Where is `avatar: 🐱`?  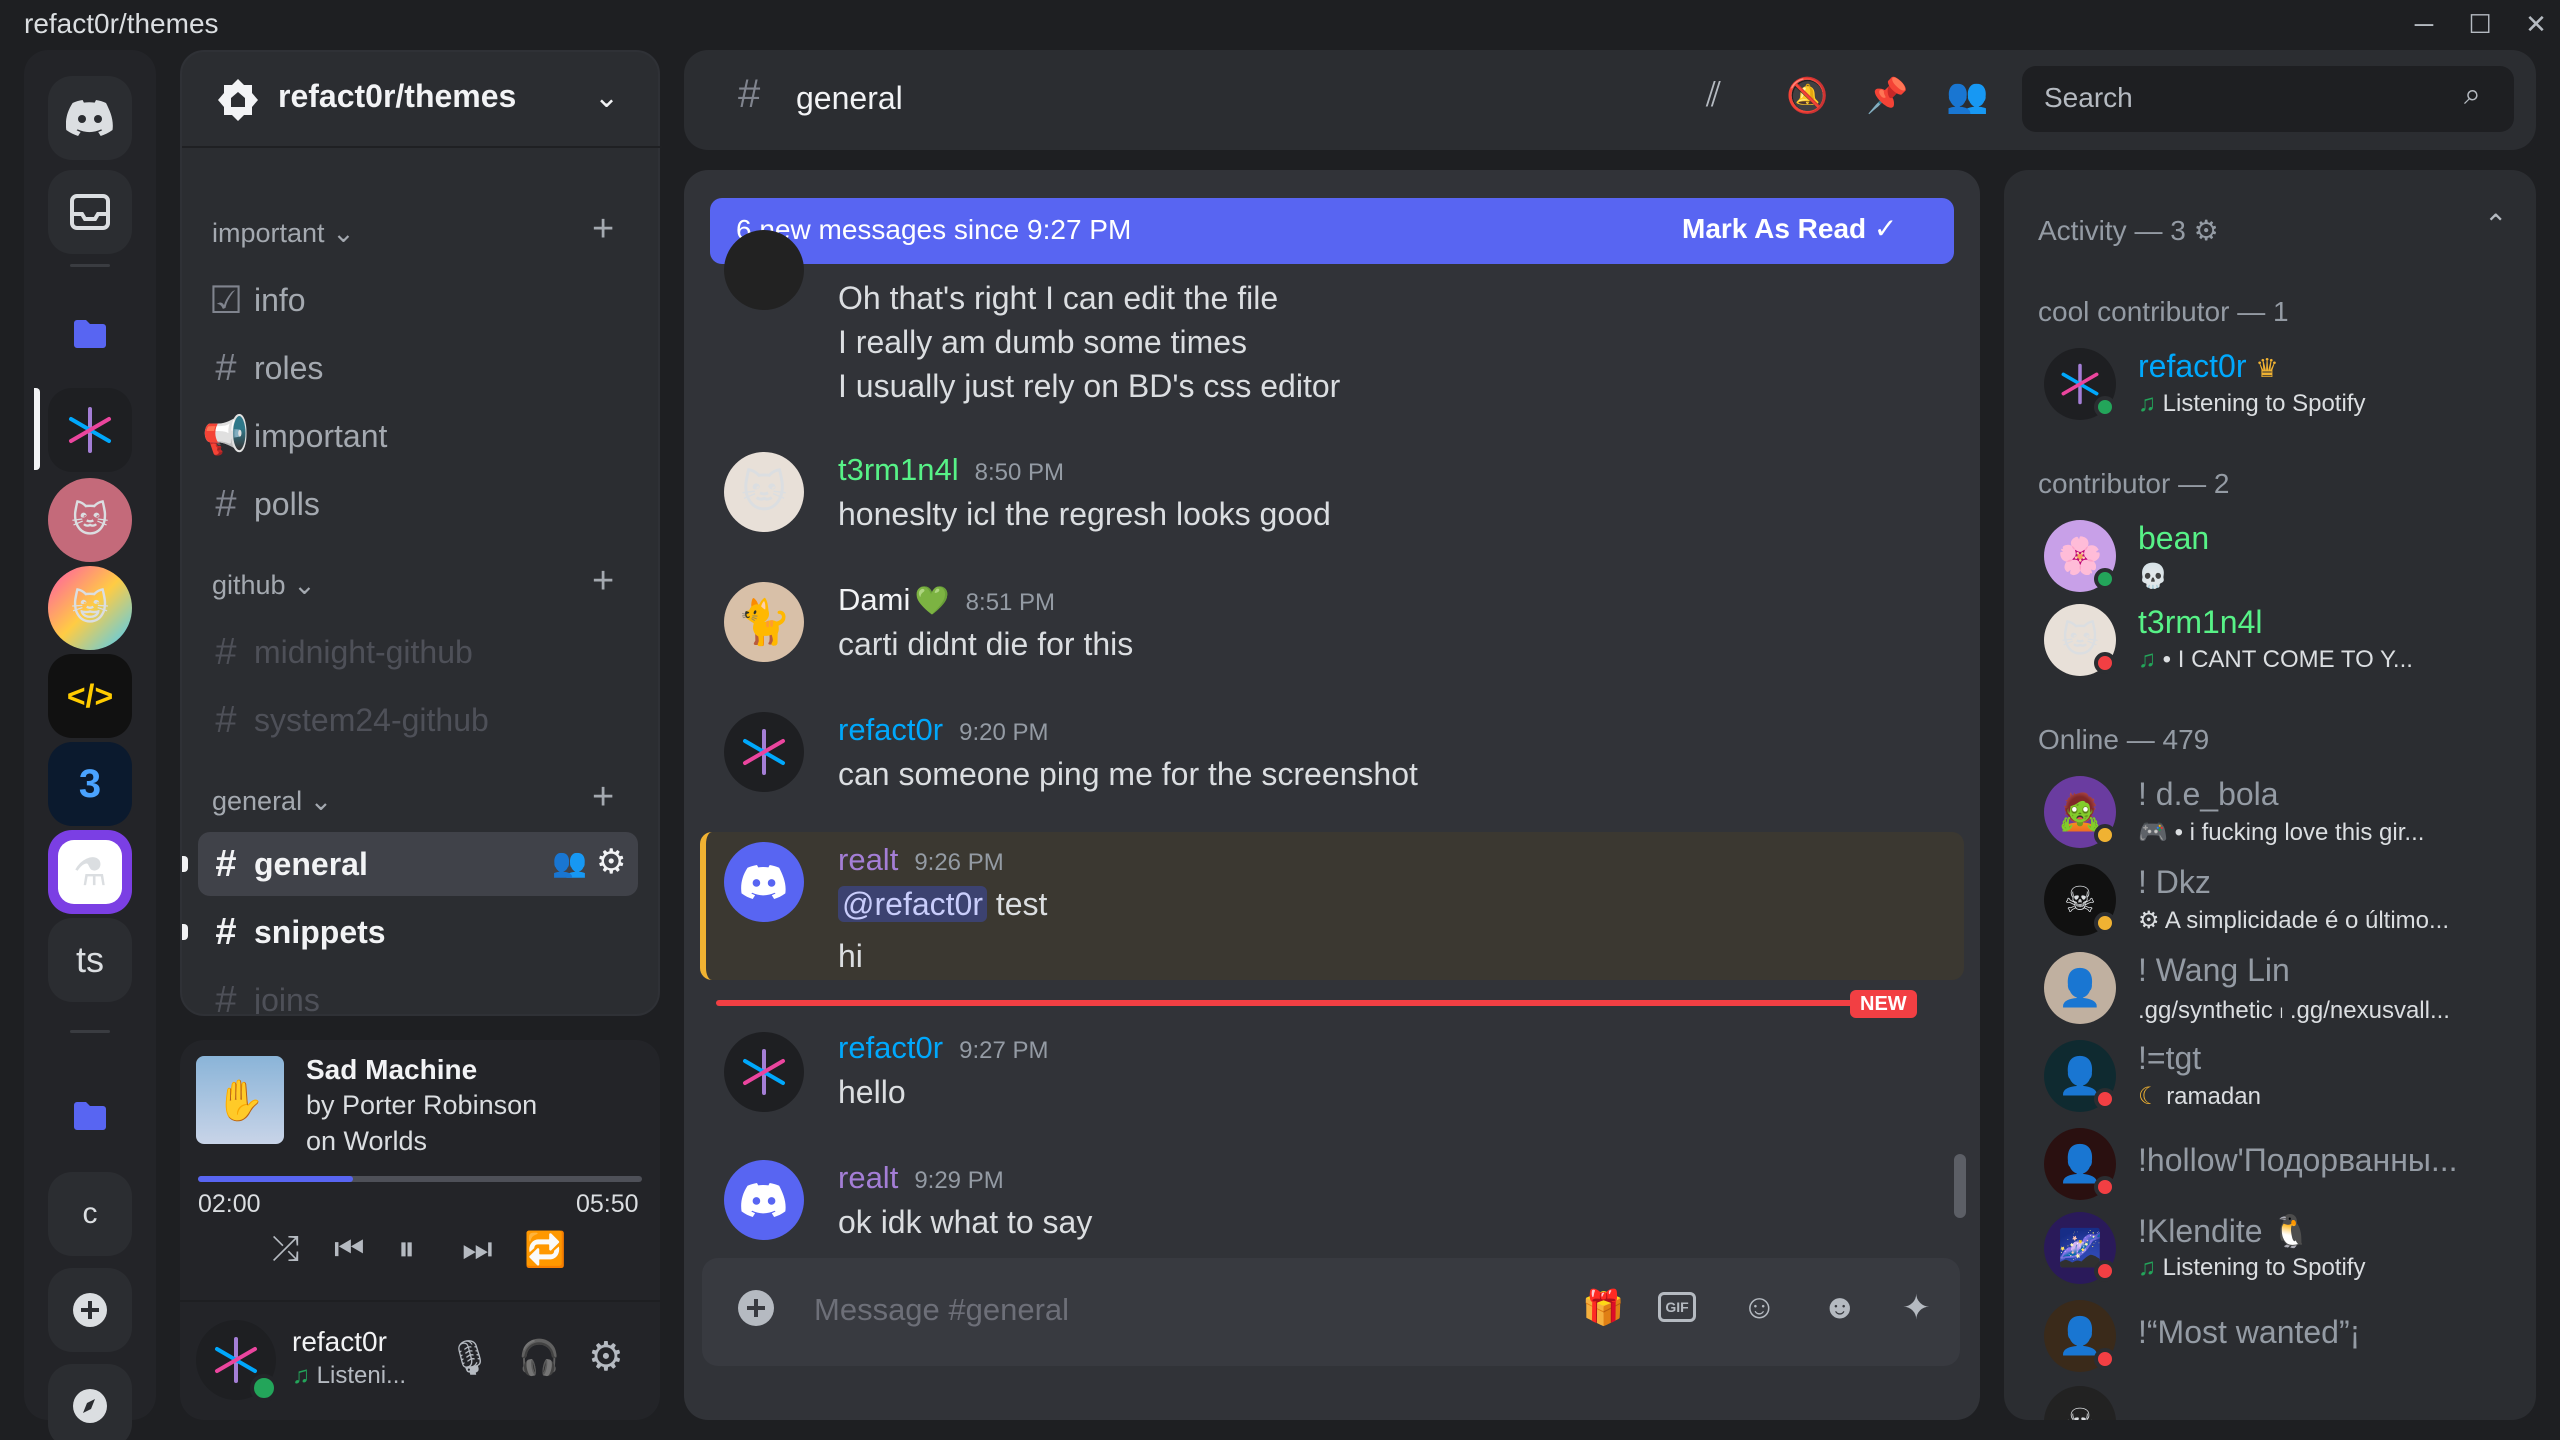 avatar: 🐱 is located at coordinates (764, 492).